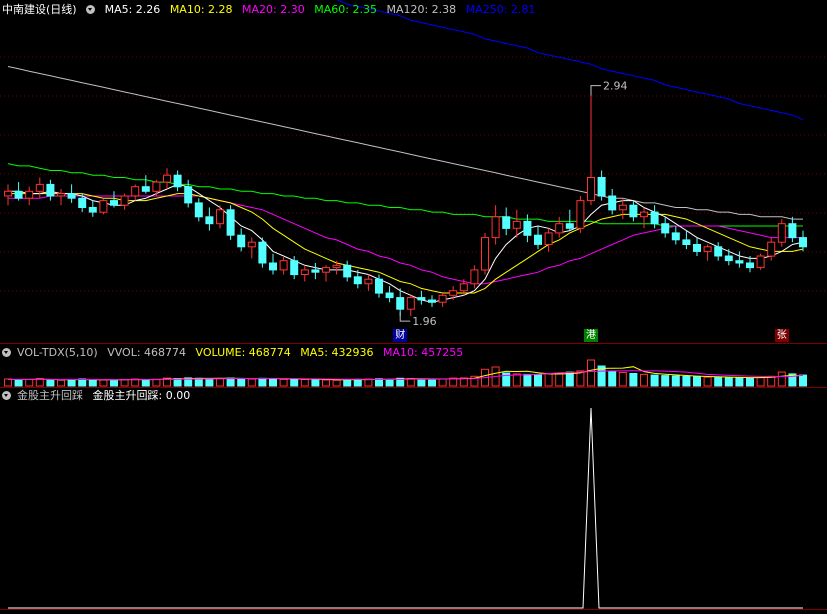  Describe the element at coordinates (595, 90) in the screenshot. I see `high-pointer` at that location.